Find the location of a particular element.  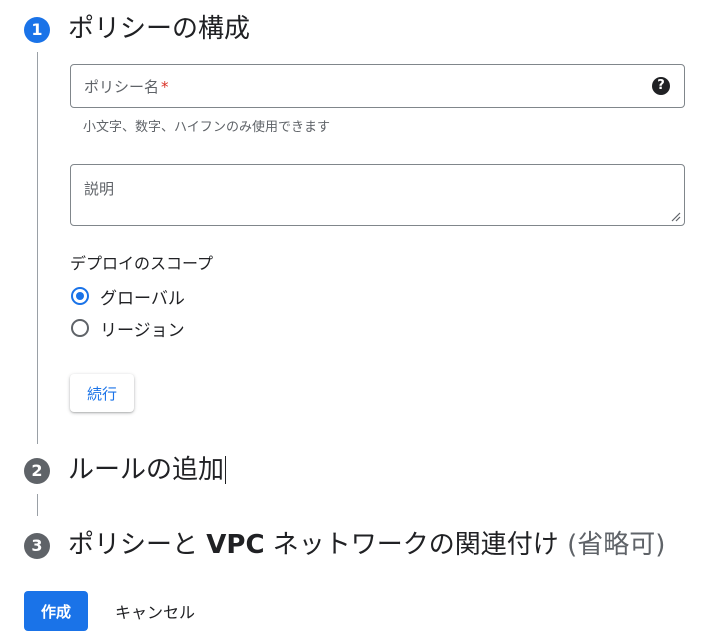

required-asterisk: * is located at coordinates (165, 87).